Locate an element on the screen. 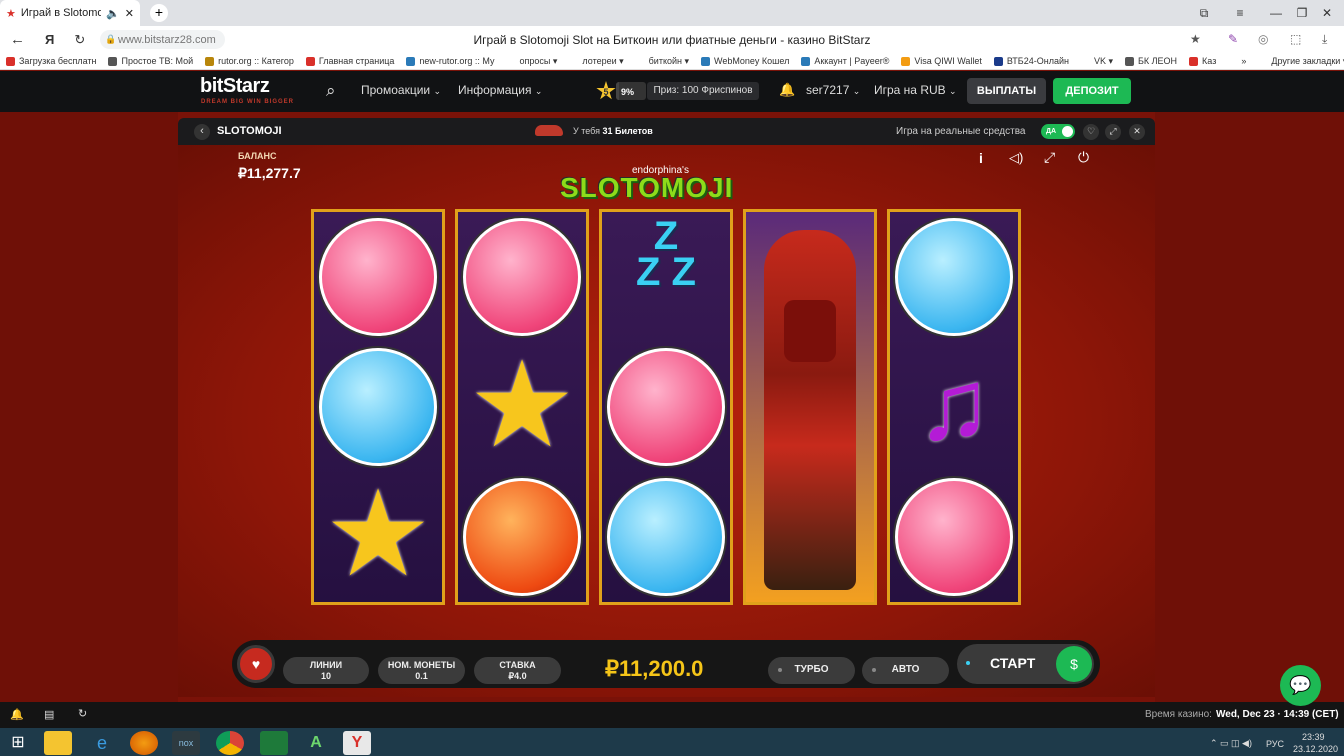 This screenshot has width=1344, height=756. reel-2: ★ is located at coordinates (522, 407).